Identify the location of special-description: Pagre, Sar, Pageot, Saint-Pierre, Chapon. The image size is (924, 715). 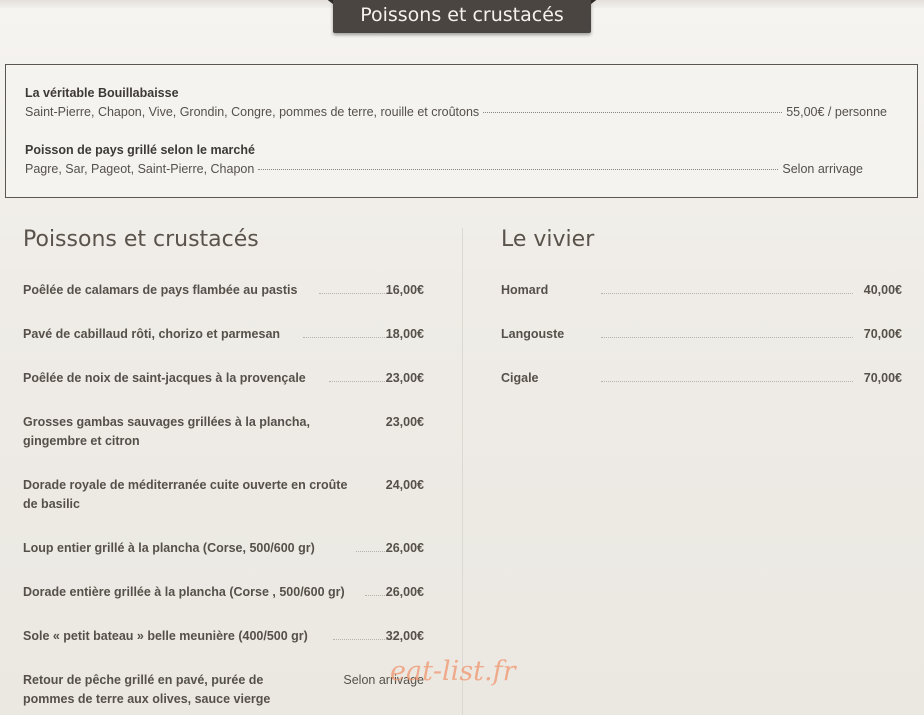
(140, 169).